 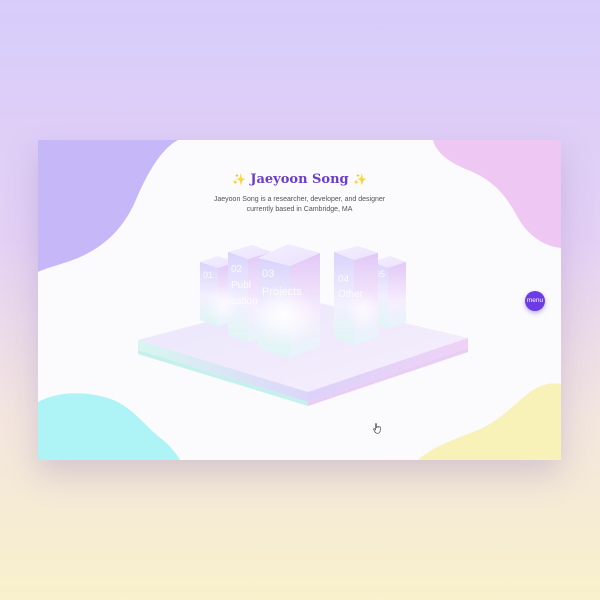 I want to click on box-01-number: 01, so click(x=208, y=275).